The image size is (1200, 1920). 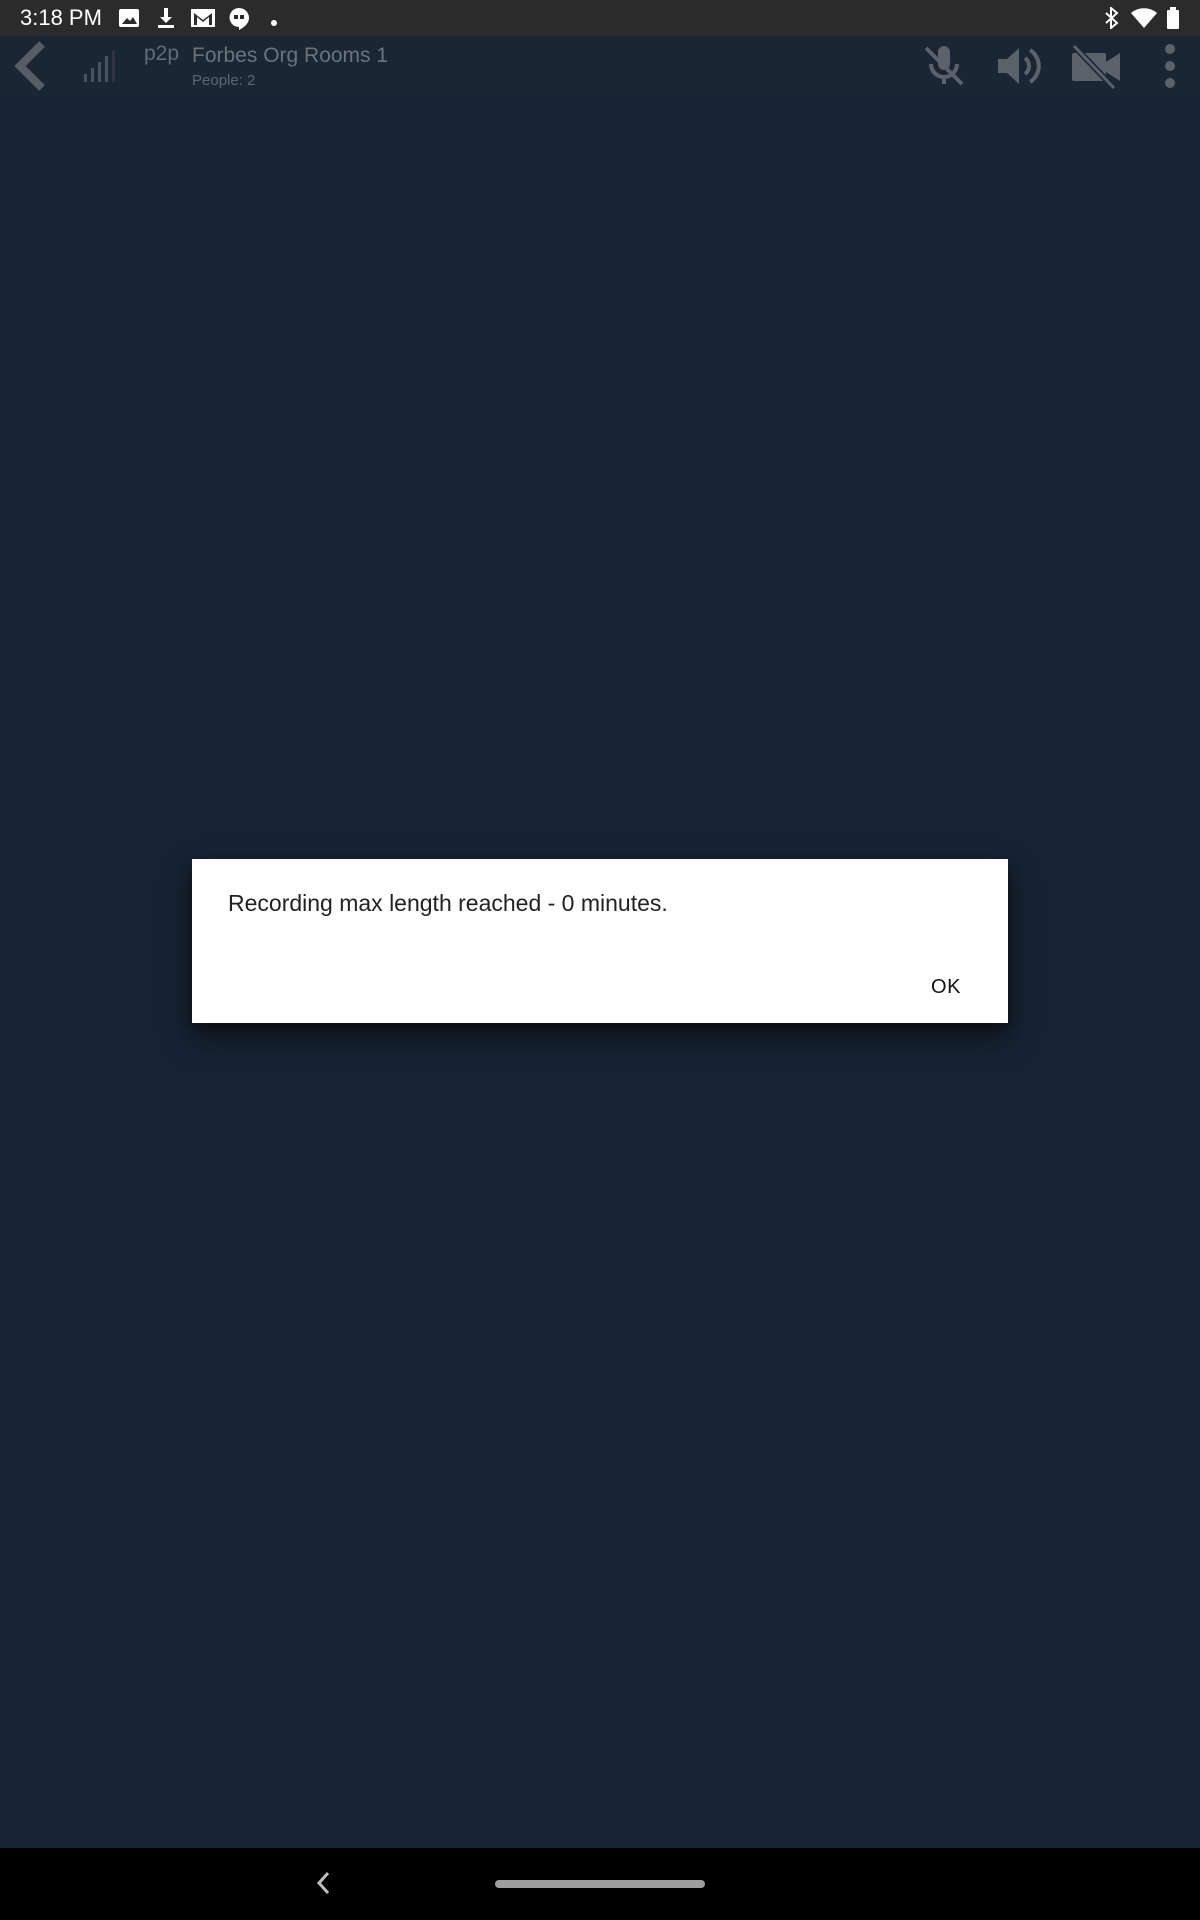 What do you see at coordinates (61, 17) in the screenshot?
I see `status-time: 3:18 PM` at bounding box center [61, 17].